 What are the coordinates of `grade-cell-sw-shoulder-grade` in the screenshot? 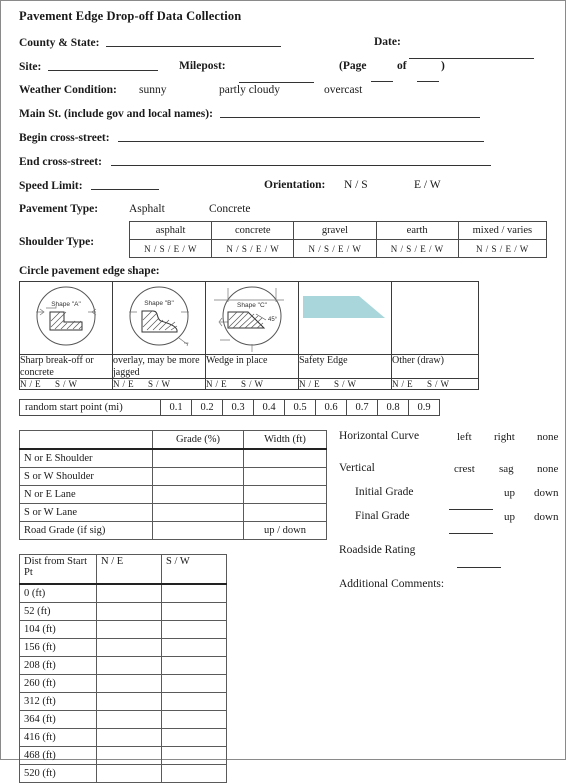 It's located at (198, 476).